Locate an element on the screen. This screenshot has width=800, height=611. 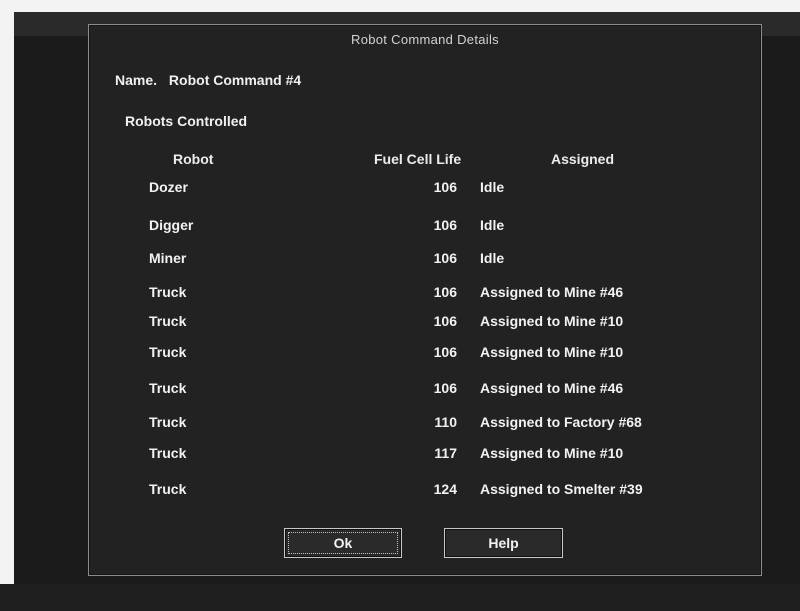
fuel-cell-life: 124 is located at coordinates (445, 489).